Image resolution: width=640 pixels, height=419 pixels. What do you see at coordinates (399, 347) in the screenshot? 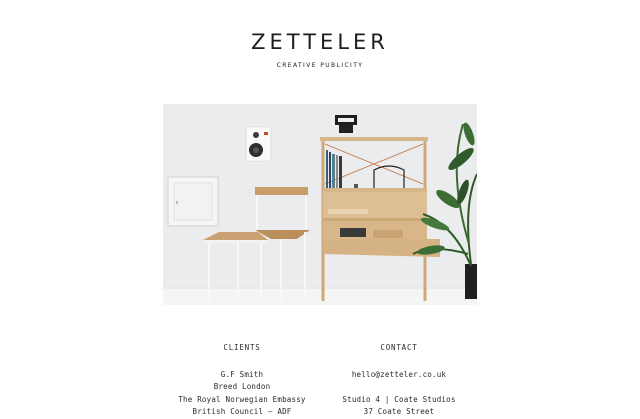
I see `contact-heading: CONTACT` at bounding box center [399, 347].